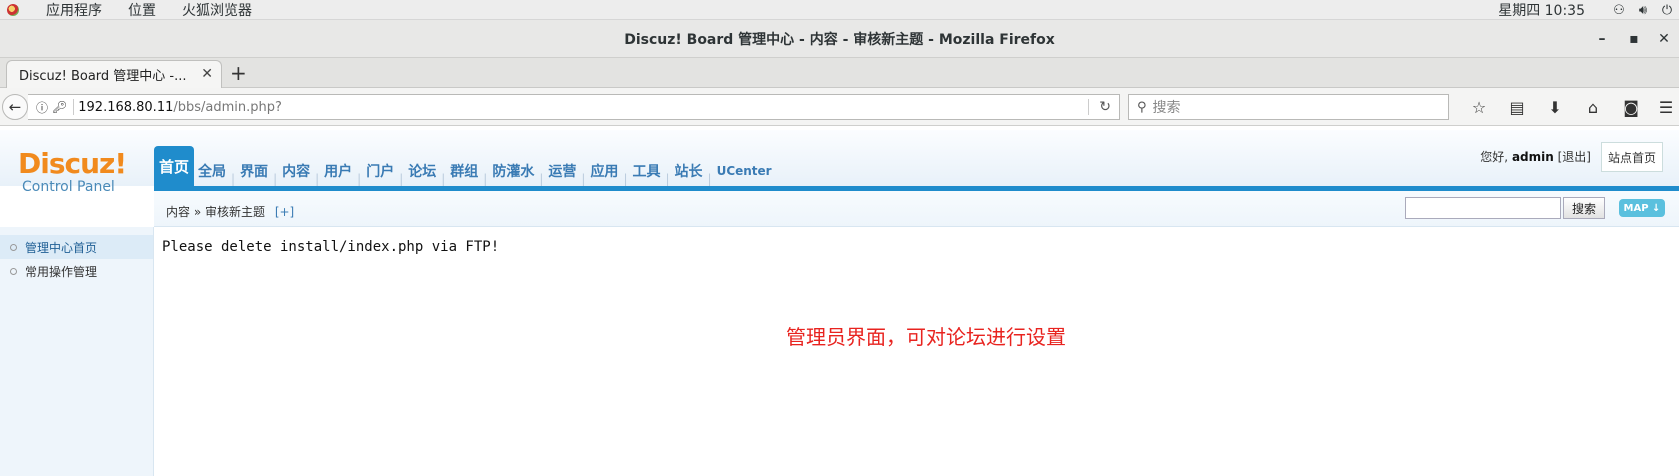 The image size is (1679, 476). I want to click on url-separator, so click(74, 107).